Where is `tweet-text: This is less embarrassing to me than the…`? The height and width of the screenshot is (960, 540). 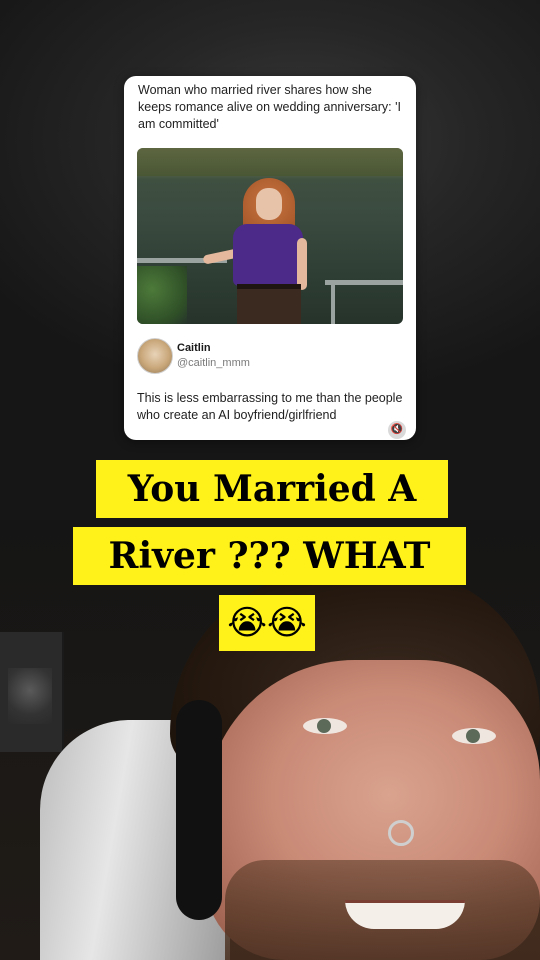 tweet-text: This is less embarrassing to me than the… is located at coordinates (270, 406).